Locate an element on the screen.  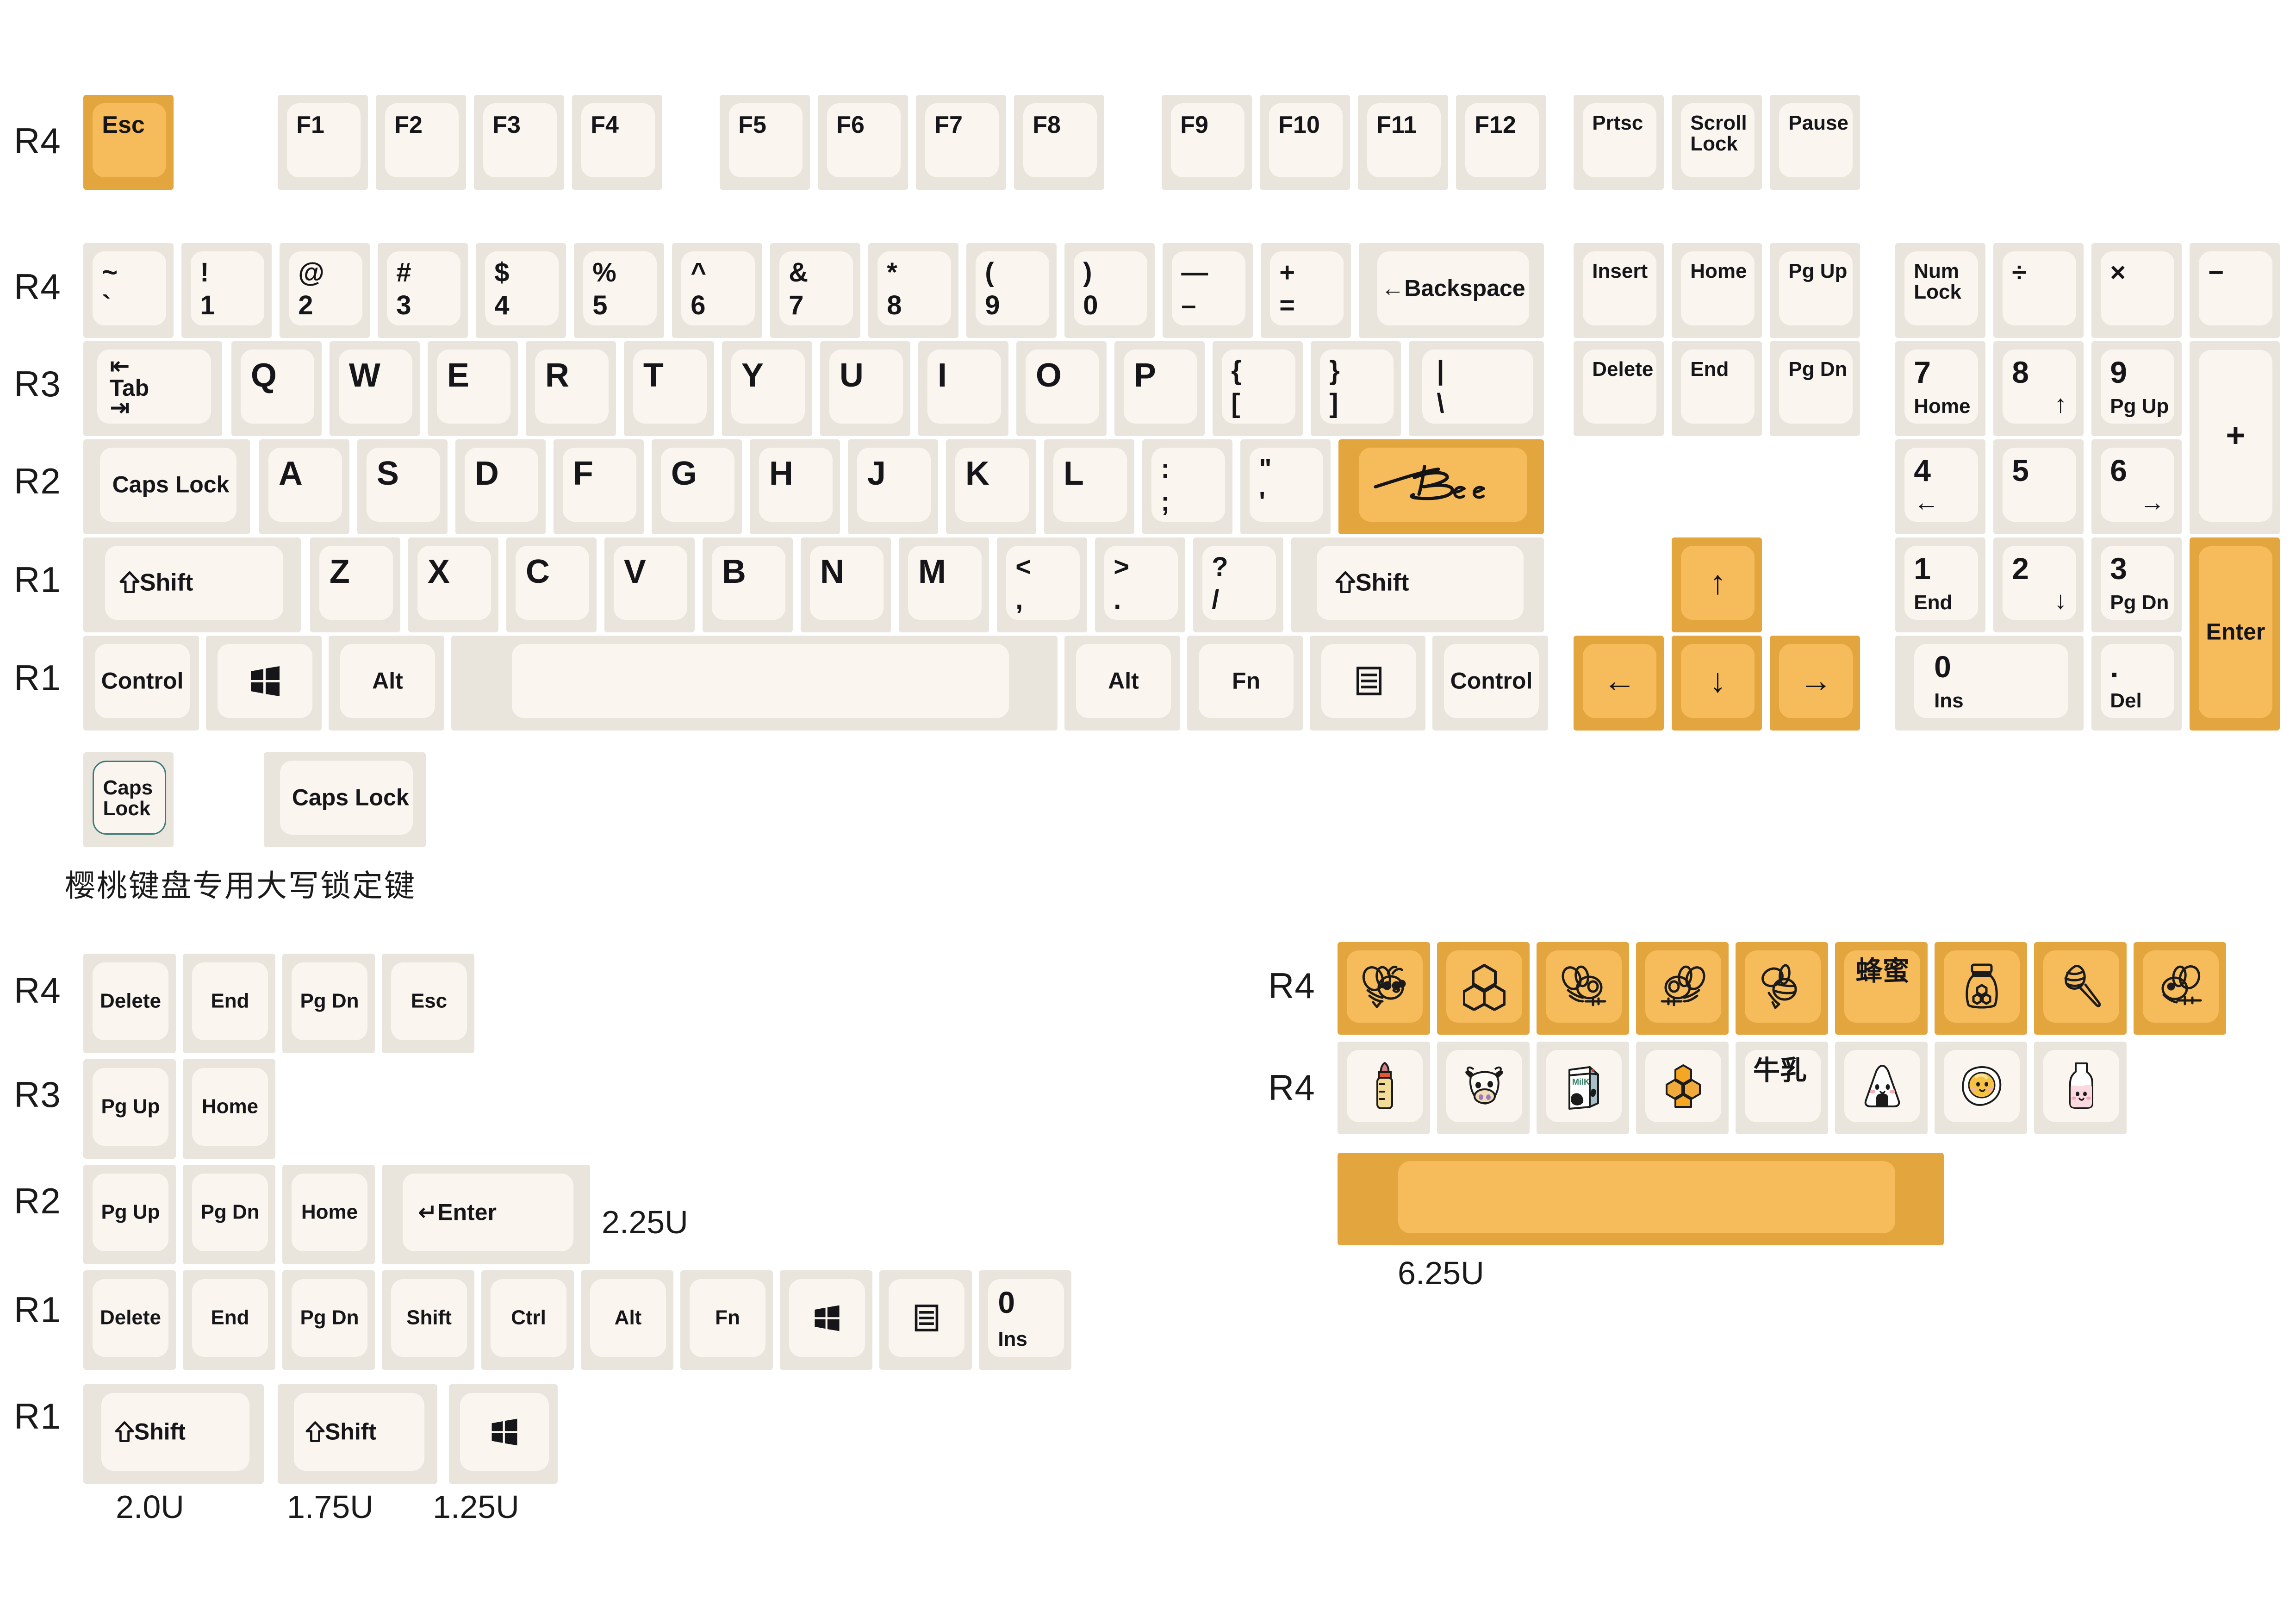
key-fn: Fn is located at coordinates (1245, 683).